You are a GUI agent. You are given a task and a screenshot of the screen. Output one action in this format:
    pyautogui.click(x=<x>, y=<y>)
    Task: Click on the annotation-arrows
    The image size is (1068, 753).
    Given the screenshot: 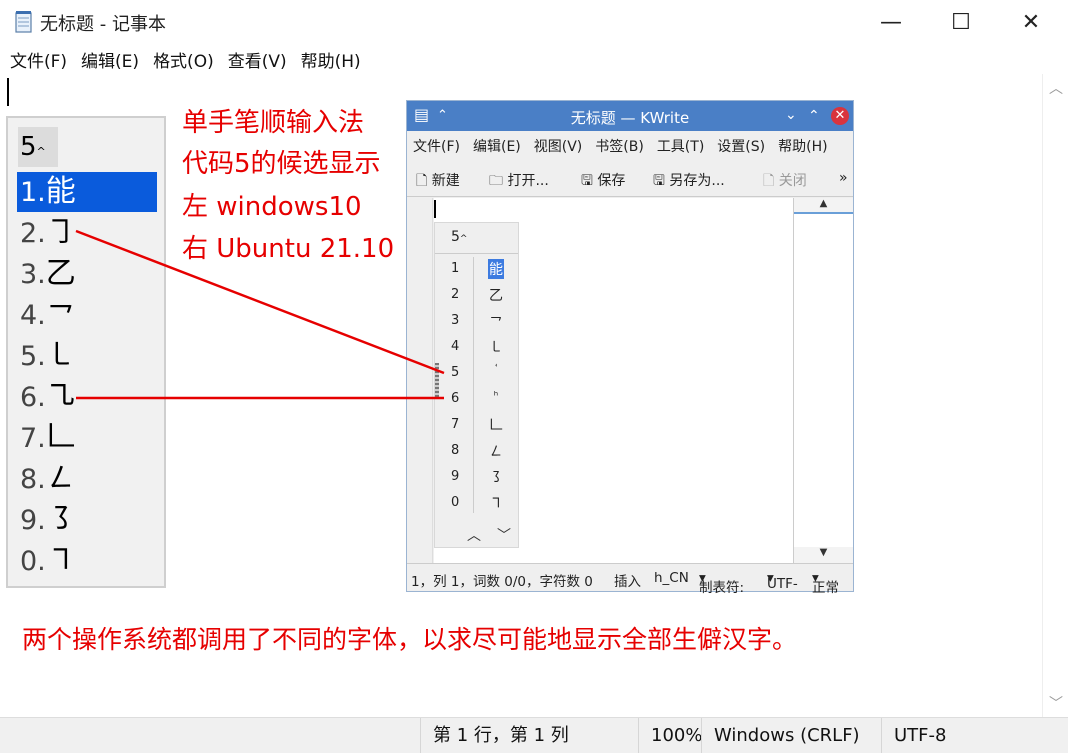 What is the action you would take?
    pyautogui.click(x=260, y=314)
    